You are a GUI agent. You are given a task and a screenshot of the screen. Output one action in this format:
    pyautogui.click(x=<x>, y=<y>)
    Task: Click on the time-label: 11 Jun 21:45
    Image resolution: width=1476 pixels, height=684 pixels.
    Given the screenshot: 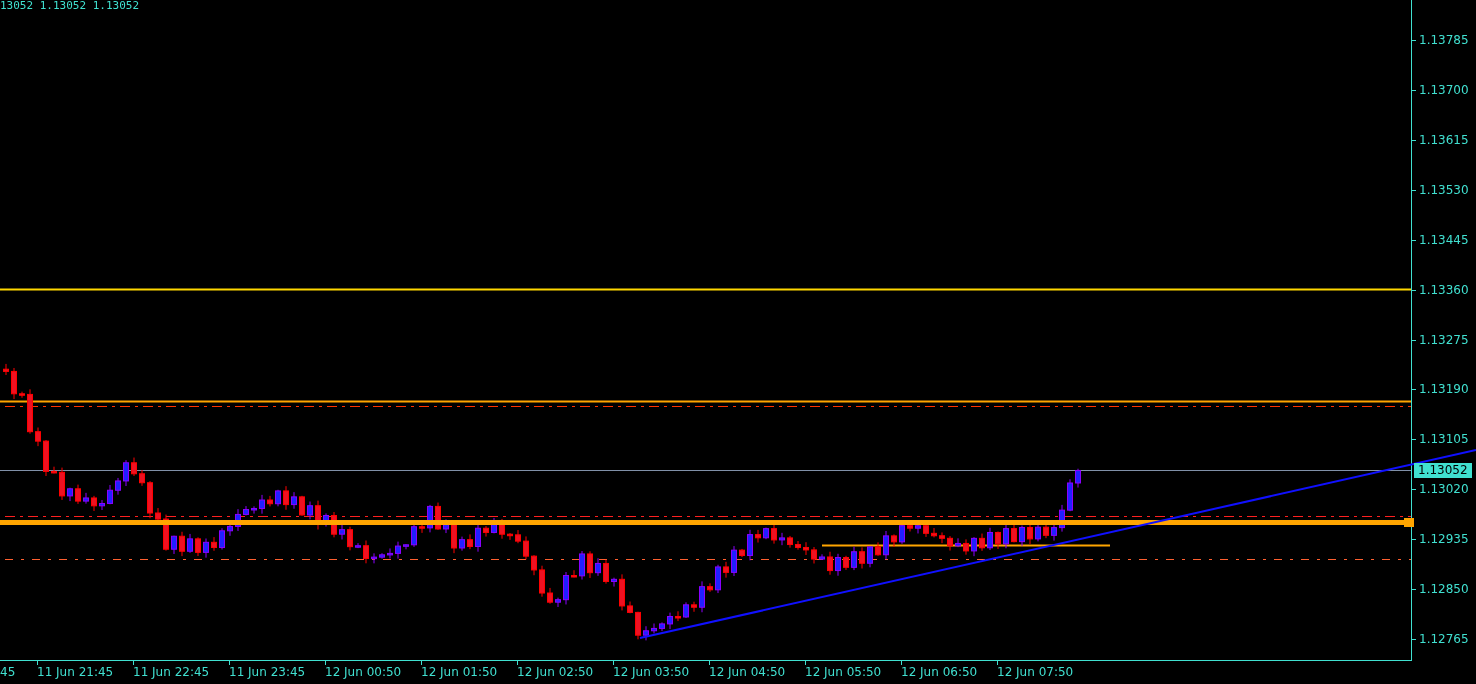 What is the action you would take?
    pyautogui.click(x=75, y=672)
    